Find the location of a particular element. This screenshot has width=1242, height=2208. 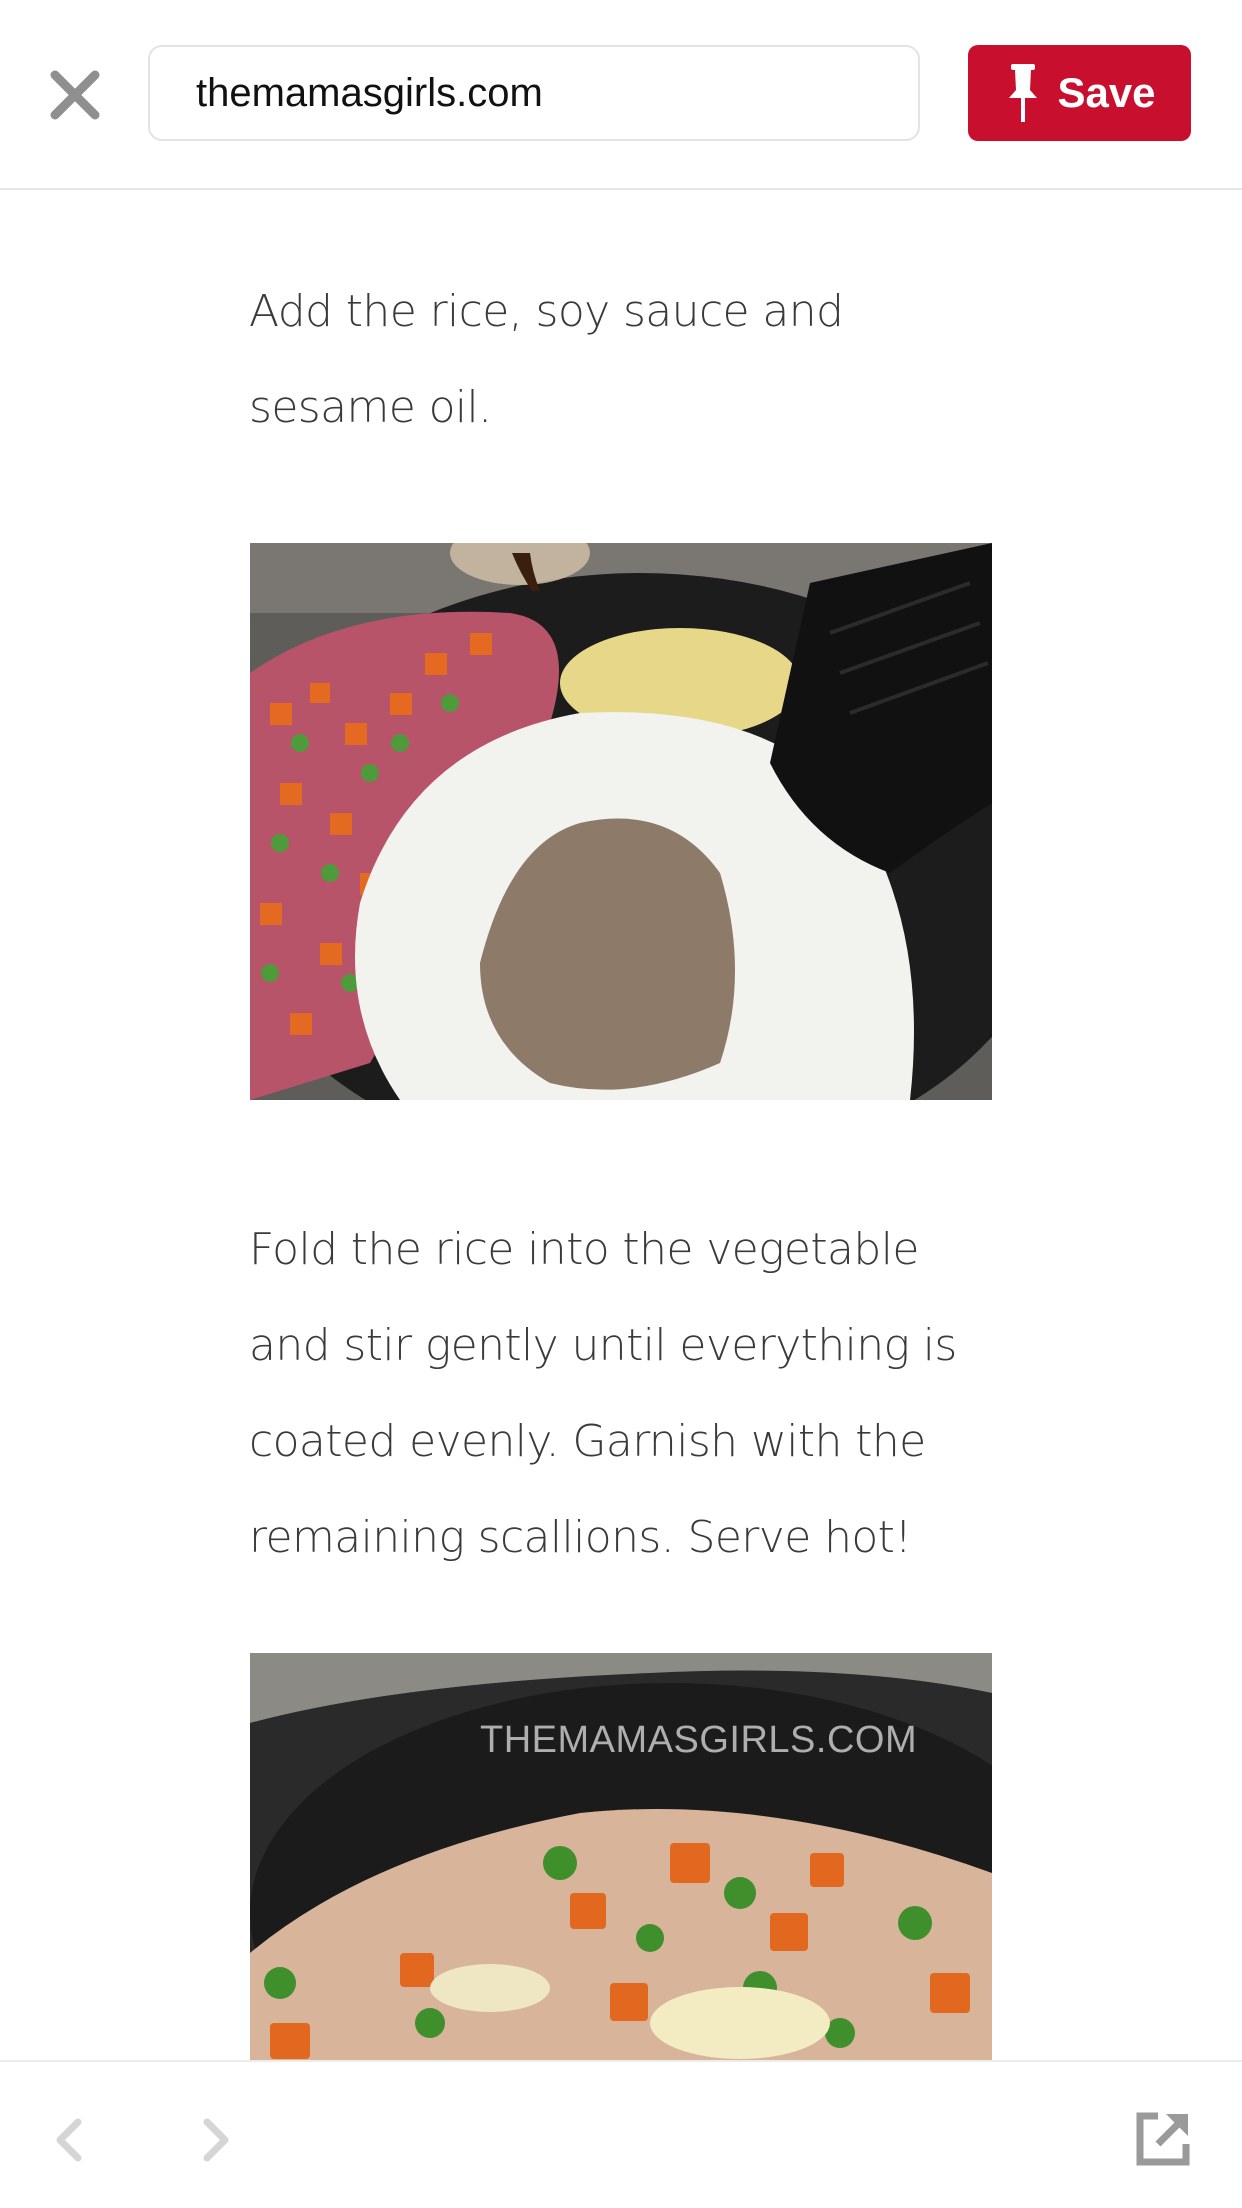

open-external-icon is located at coordinates (1163, 2139).